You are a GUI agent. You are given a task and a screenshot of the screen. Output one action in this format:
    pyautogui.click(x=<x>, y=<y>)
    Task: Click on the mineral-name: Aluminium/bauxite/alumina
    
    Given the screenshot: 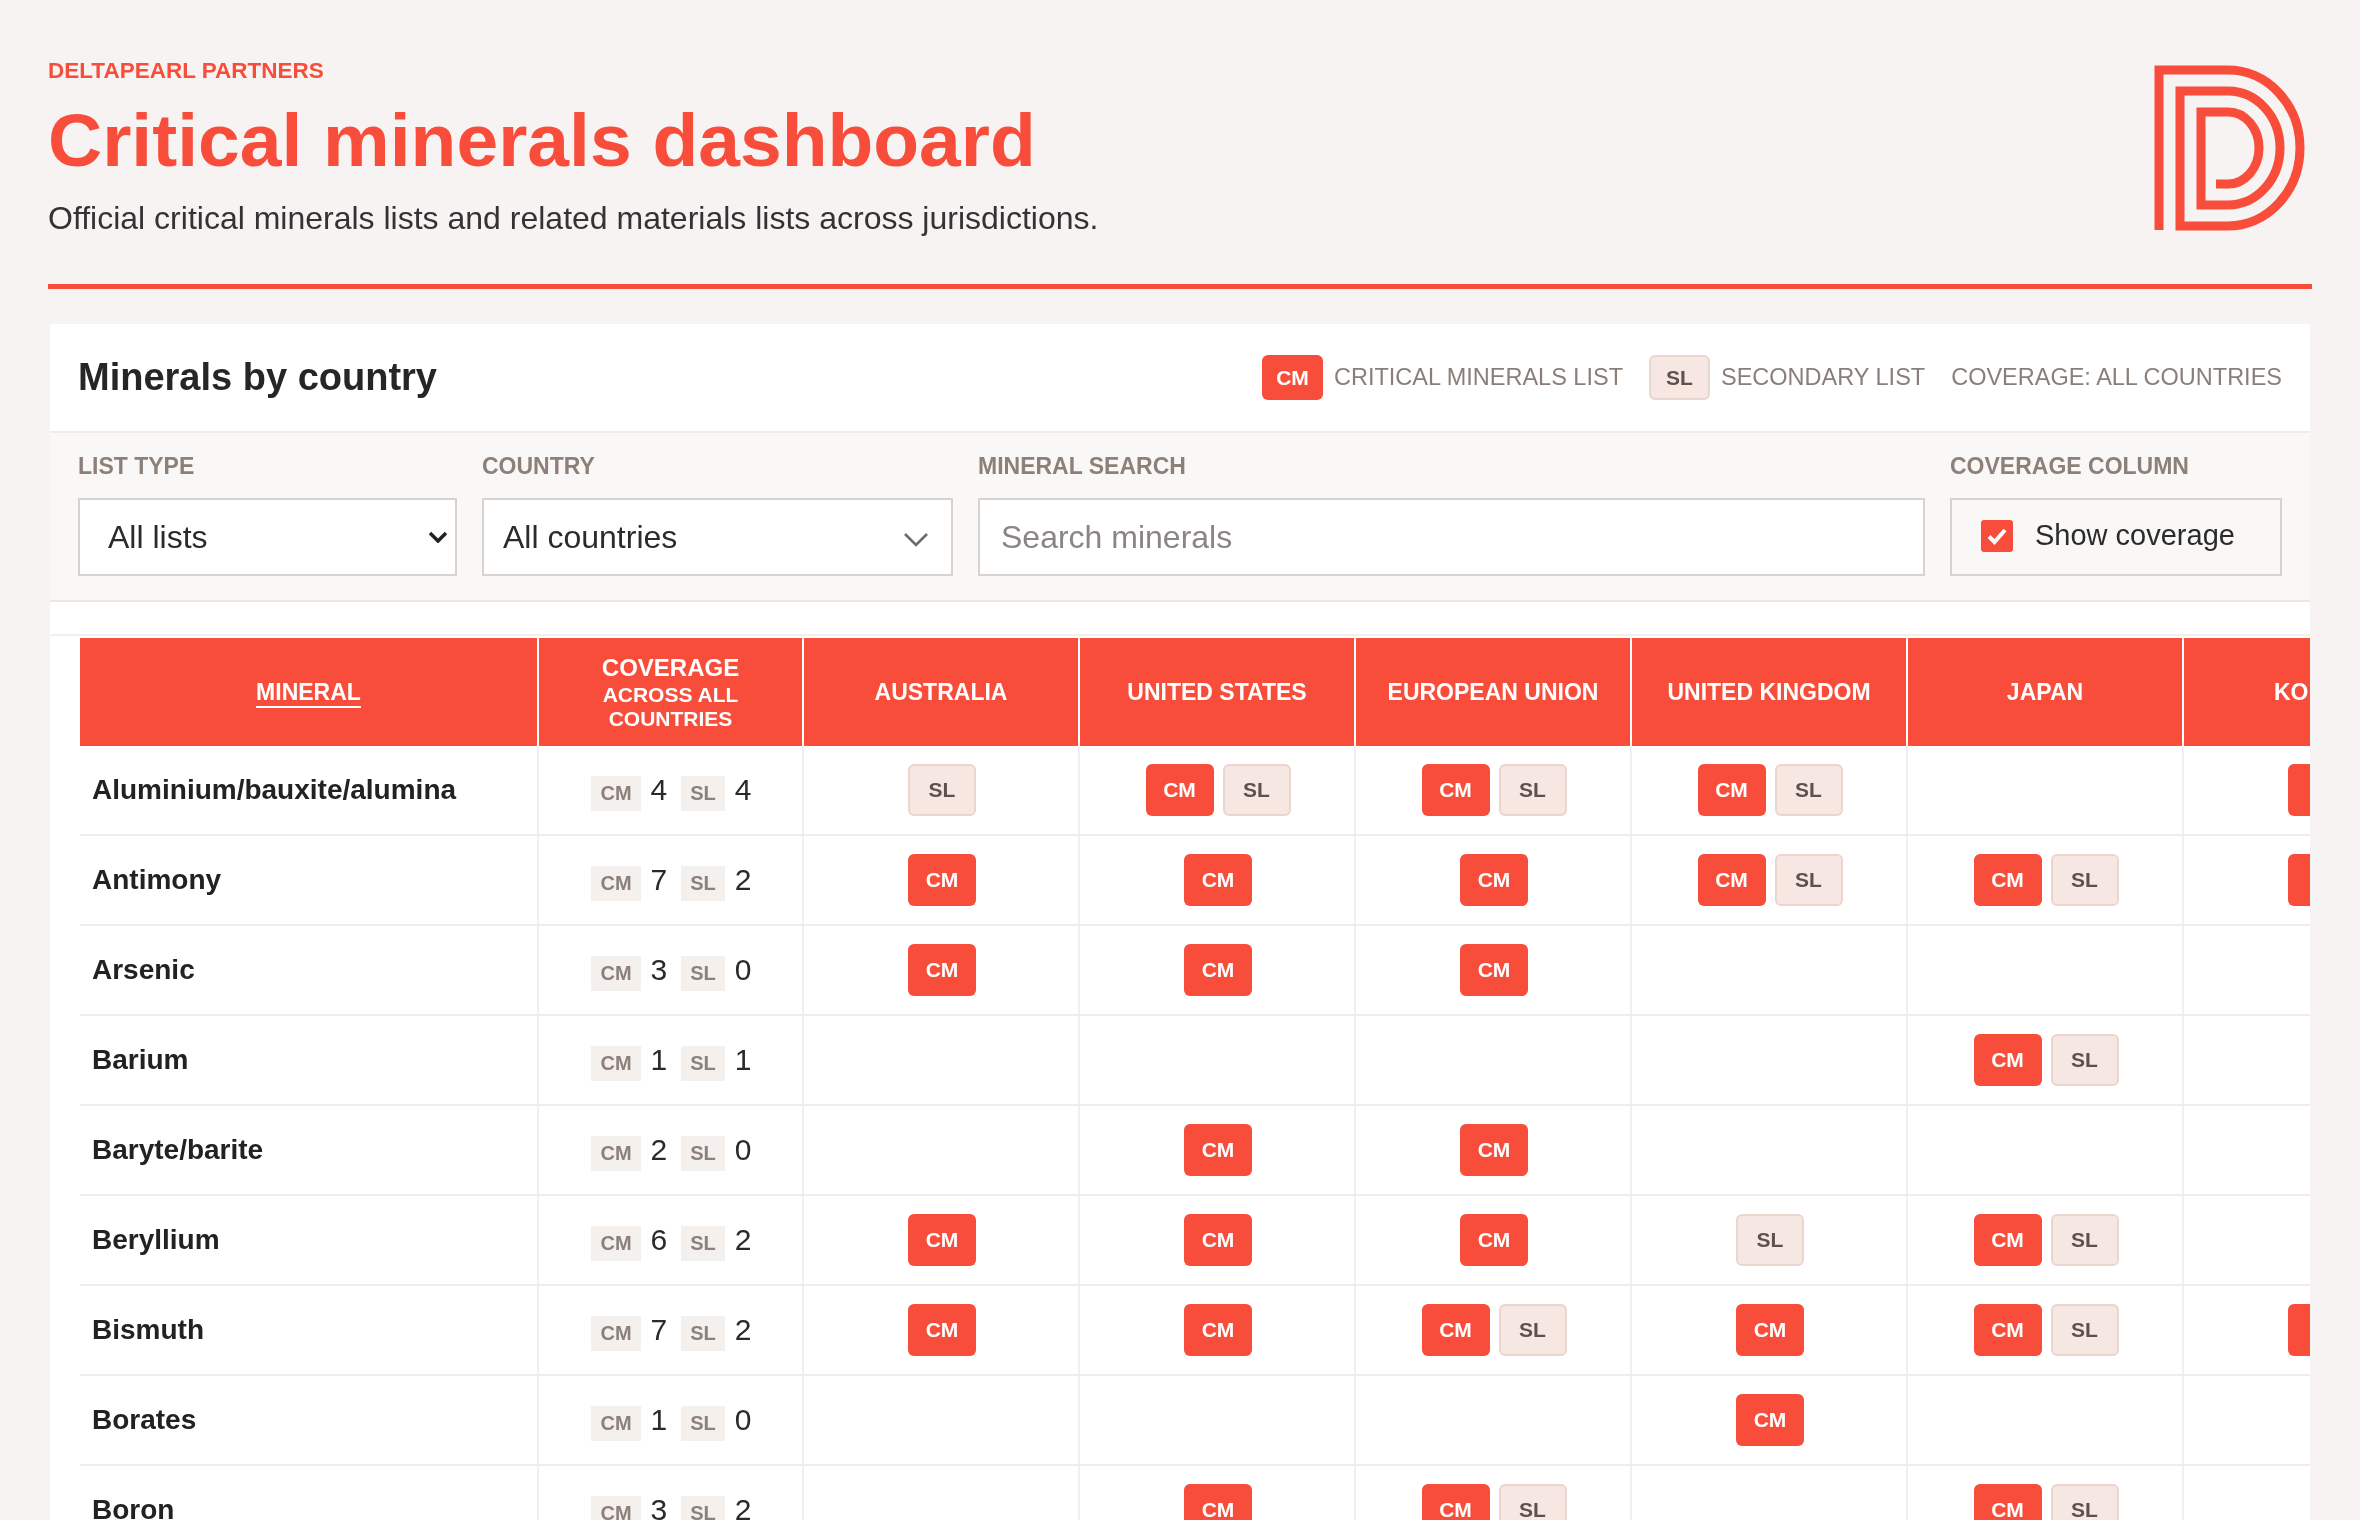 What is the action you would take?
    pyautogui.click(x=274, y=790)
    